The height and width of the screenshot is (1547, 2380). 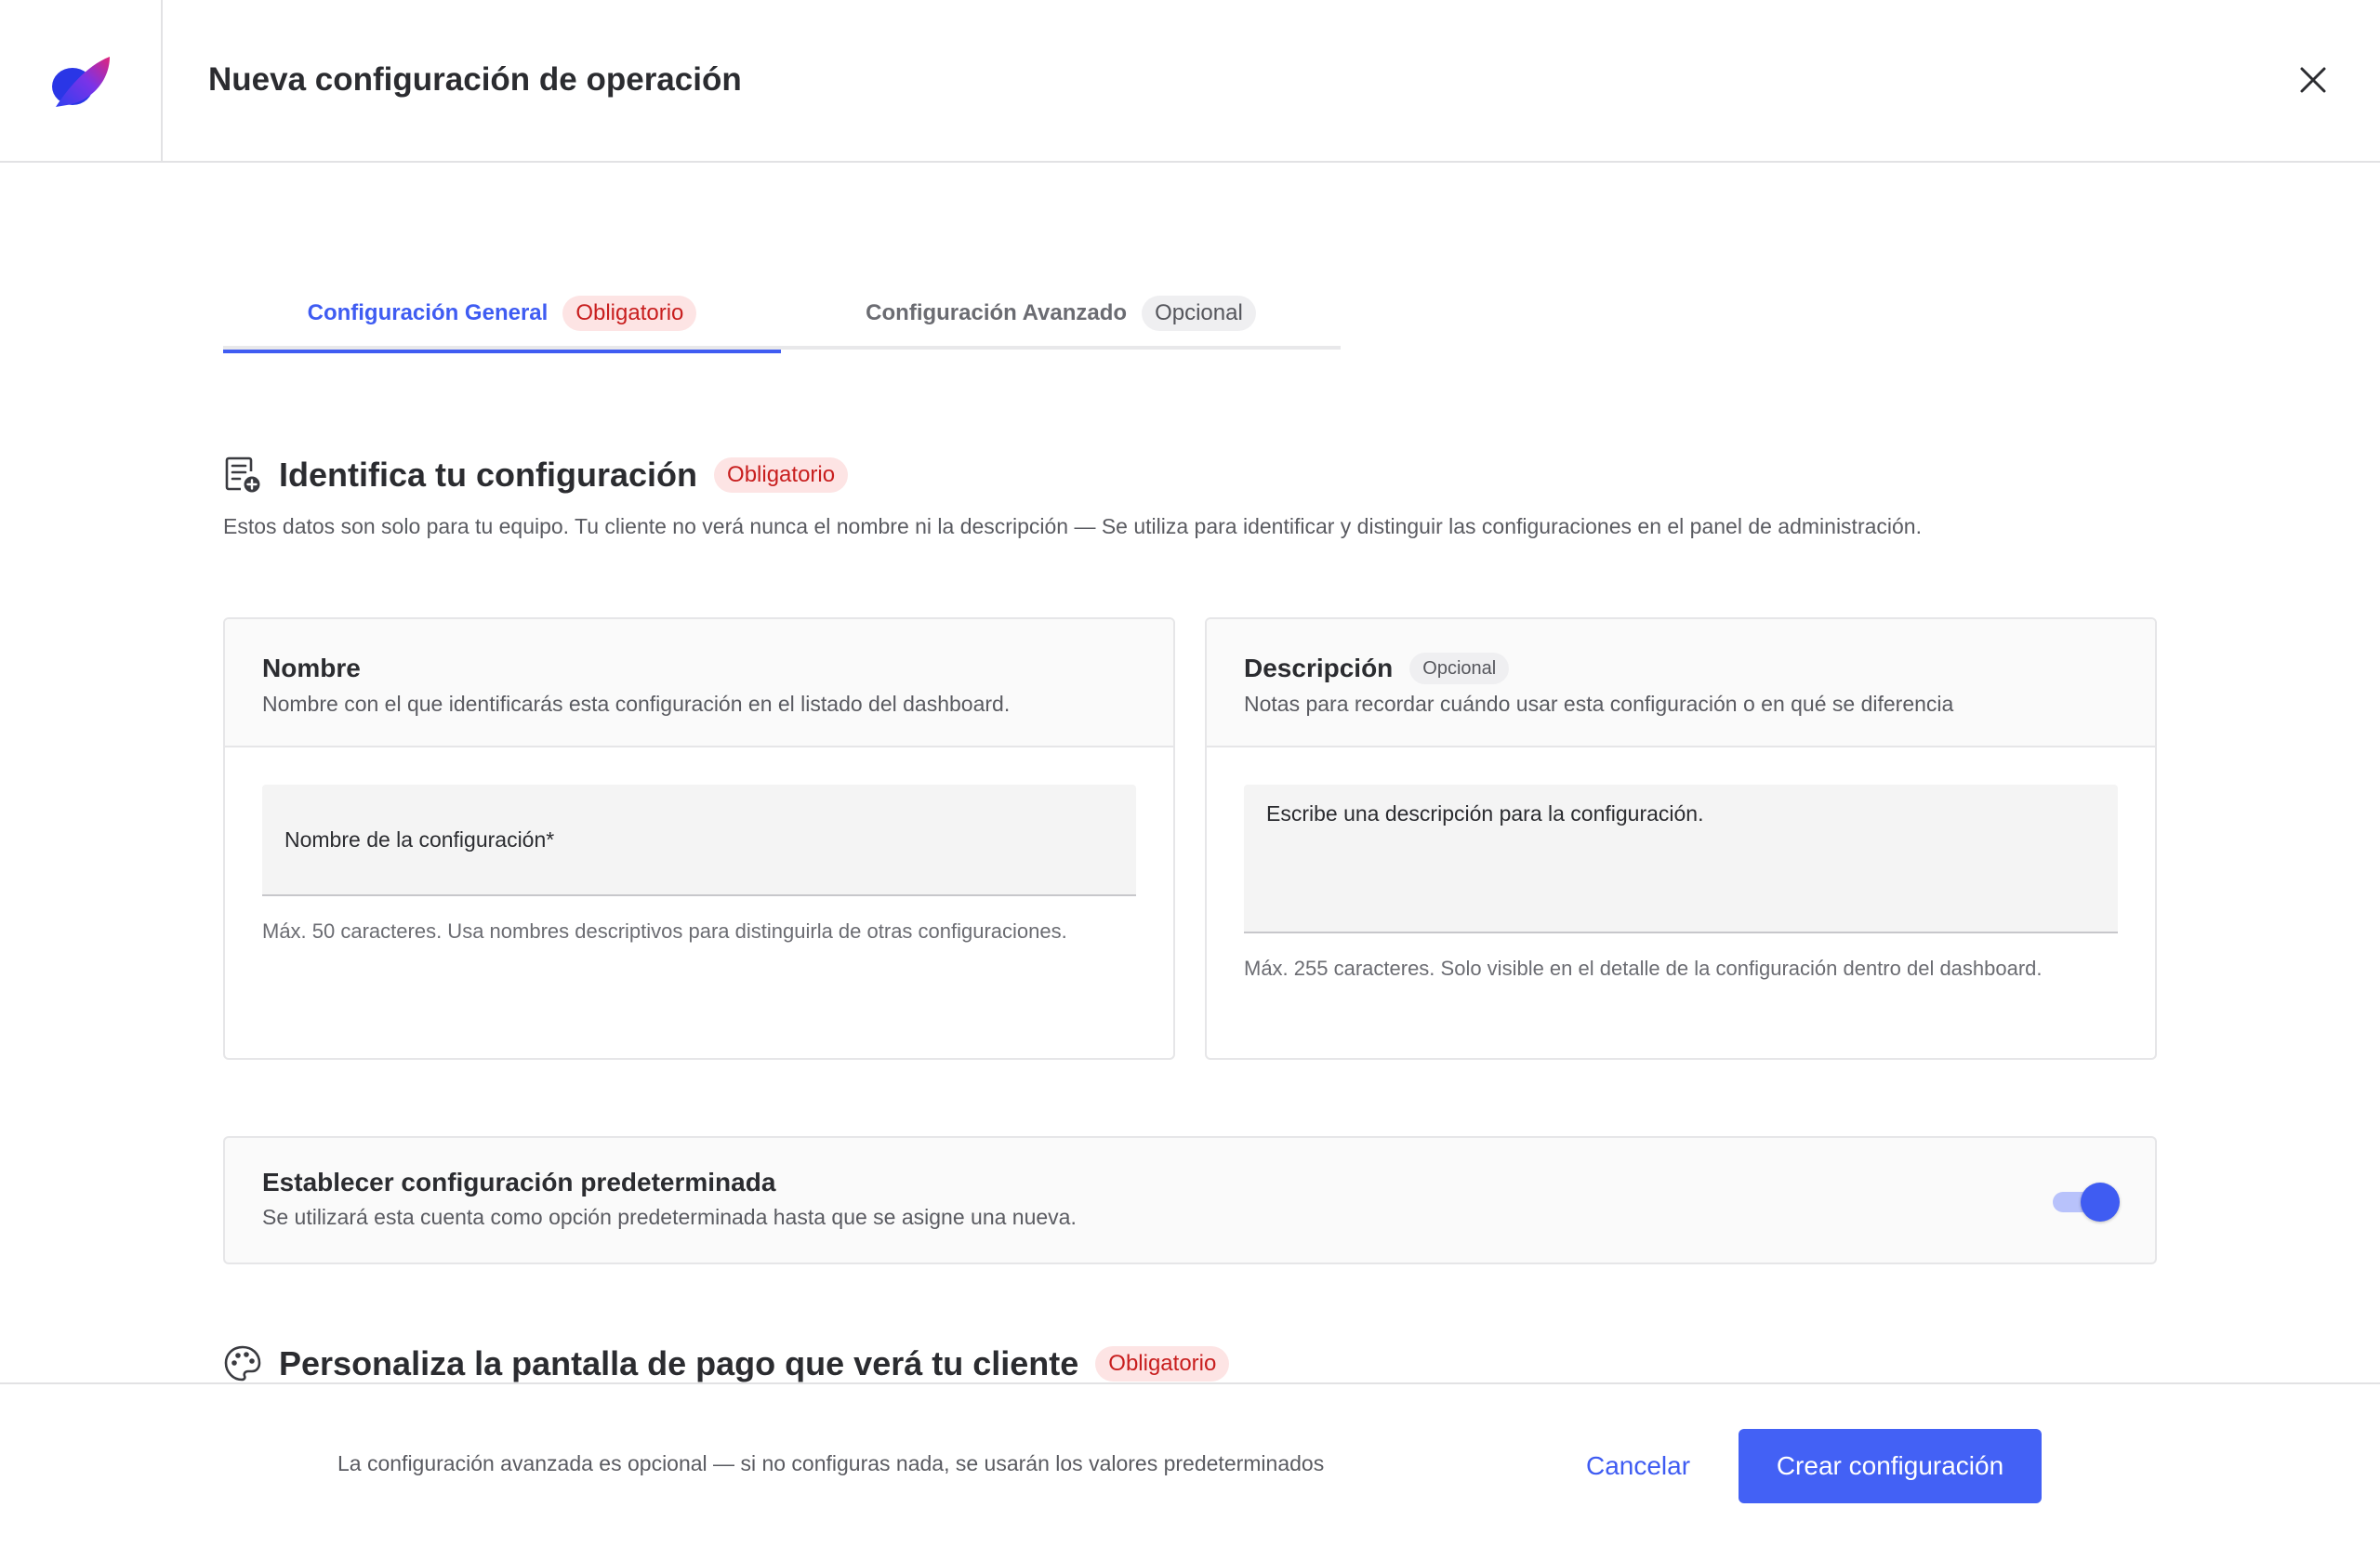 I want to click on create-configuration-button: Crear configuración, so click(x=1890, y=1466).